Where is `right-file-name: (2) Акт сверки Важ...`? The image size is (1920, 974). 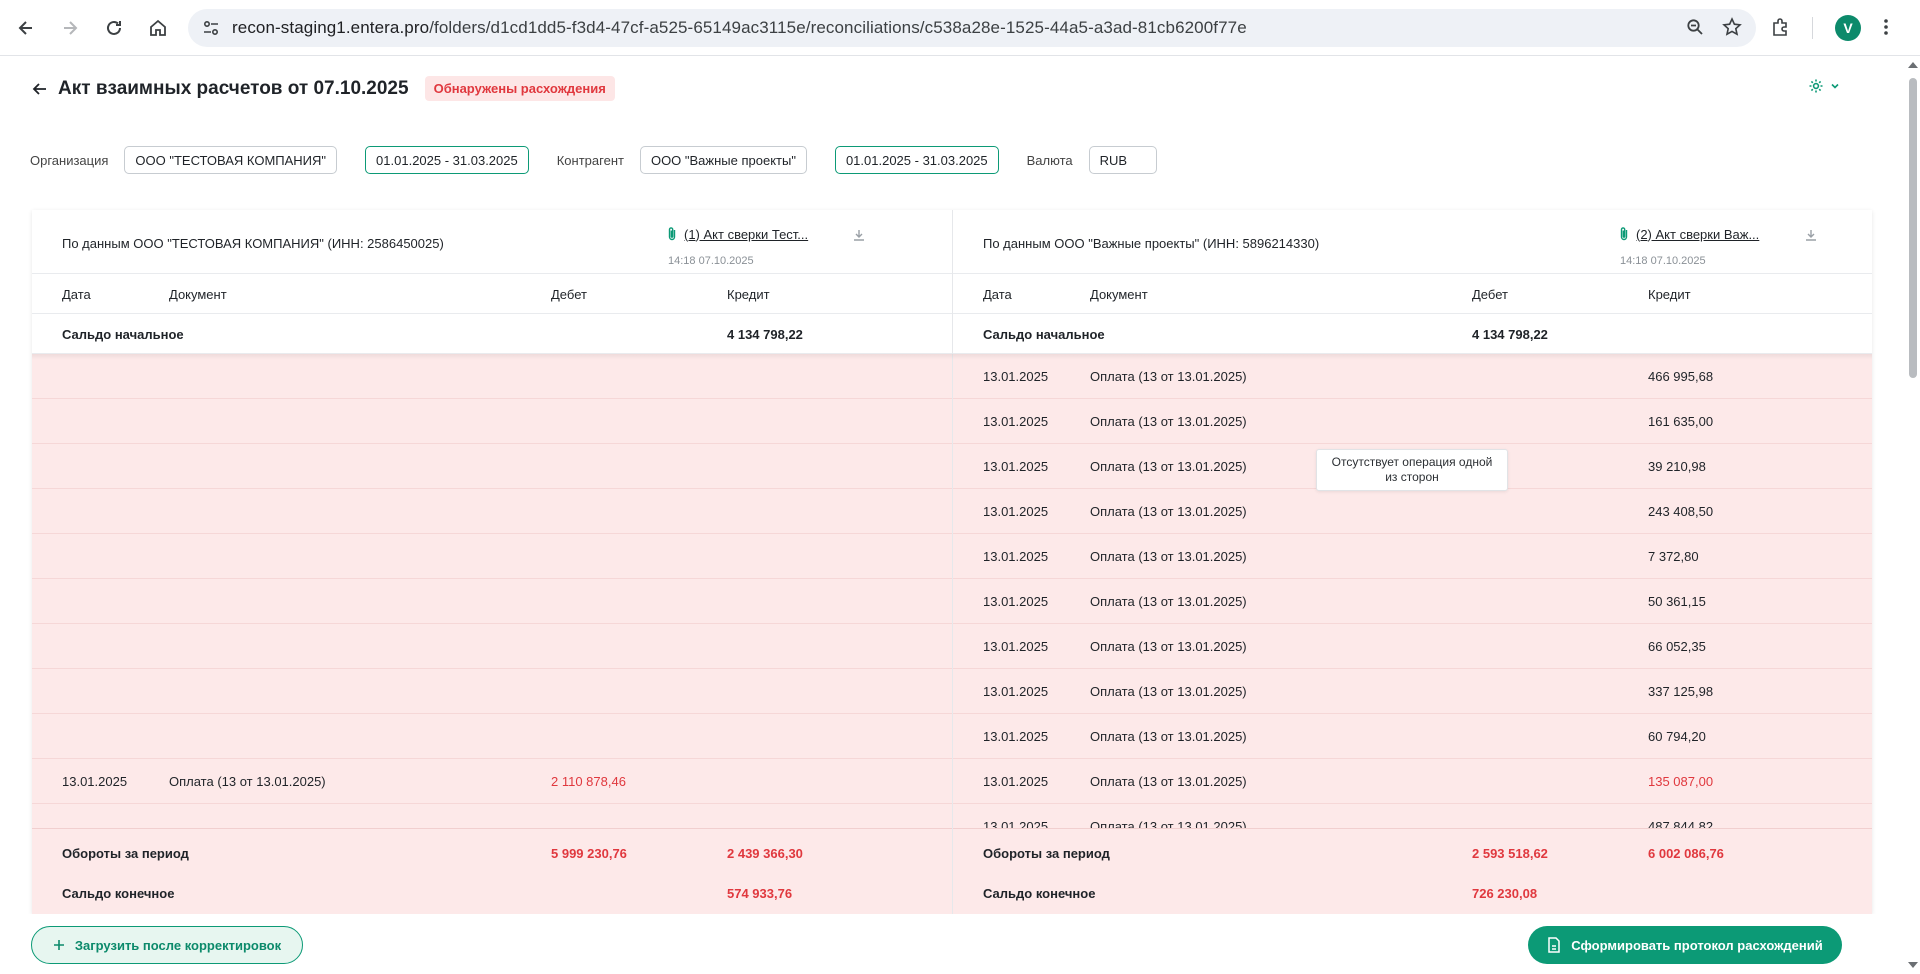 right-file-name: (2) Акт сверки Важ... is located at coordinates (1697, 234).